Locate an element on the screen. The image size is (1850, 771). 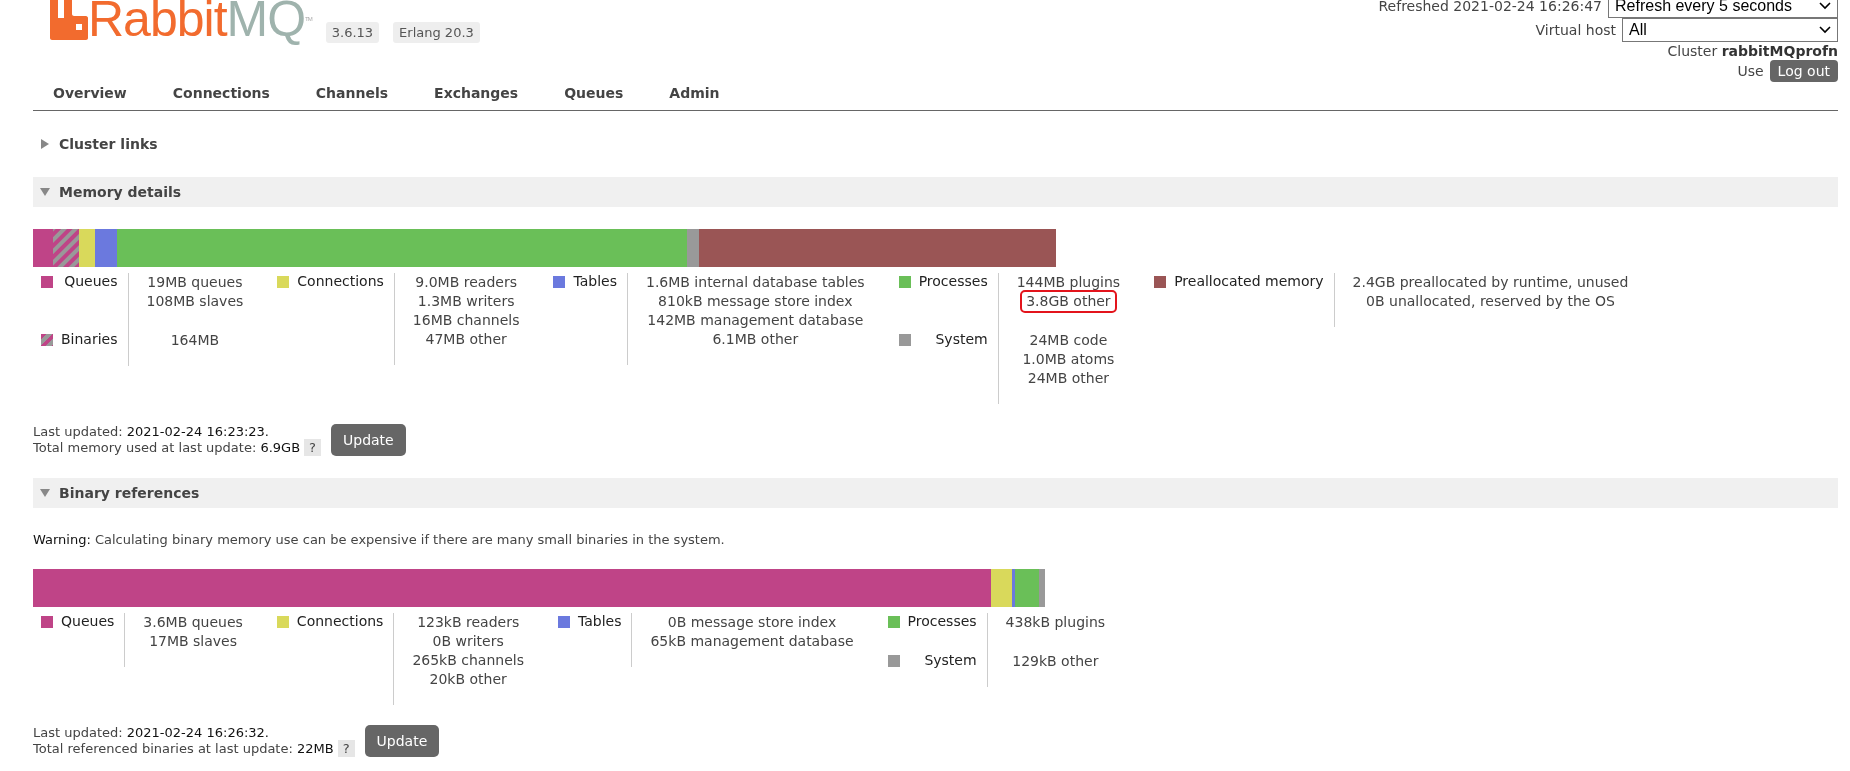
memory-value: 1.6MB internal database tables is located at coordinates (755, 282).